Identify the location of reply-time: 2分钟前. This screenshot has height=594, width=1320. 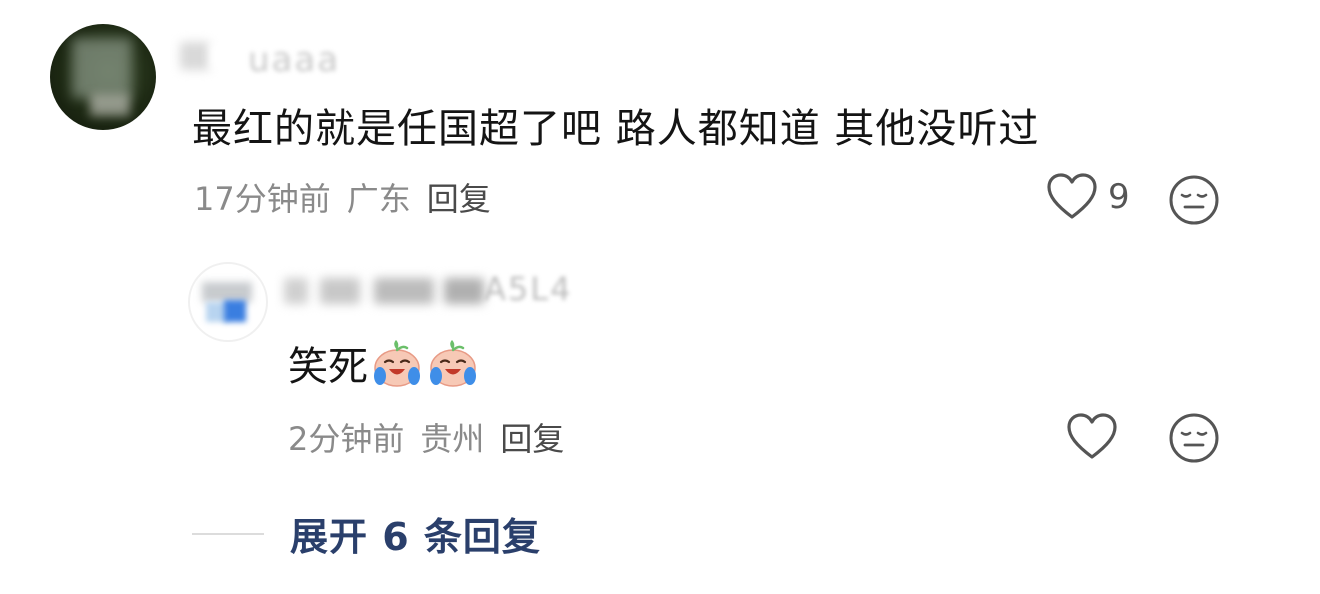
(346, 439).